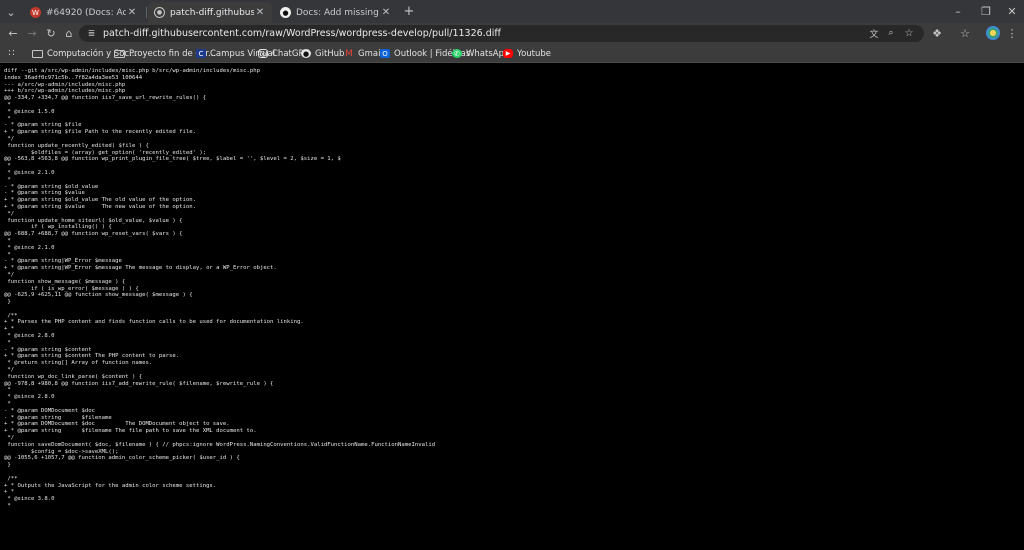 This screenshot has width=1024, height=550. What do you see at coordinates (993, 33) in the screenshot?
I see `profile-avatar` at bounding box center [993, 33].